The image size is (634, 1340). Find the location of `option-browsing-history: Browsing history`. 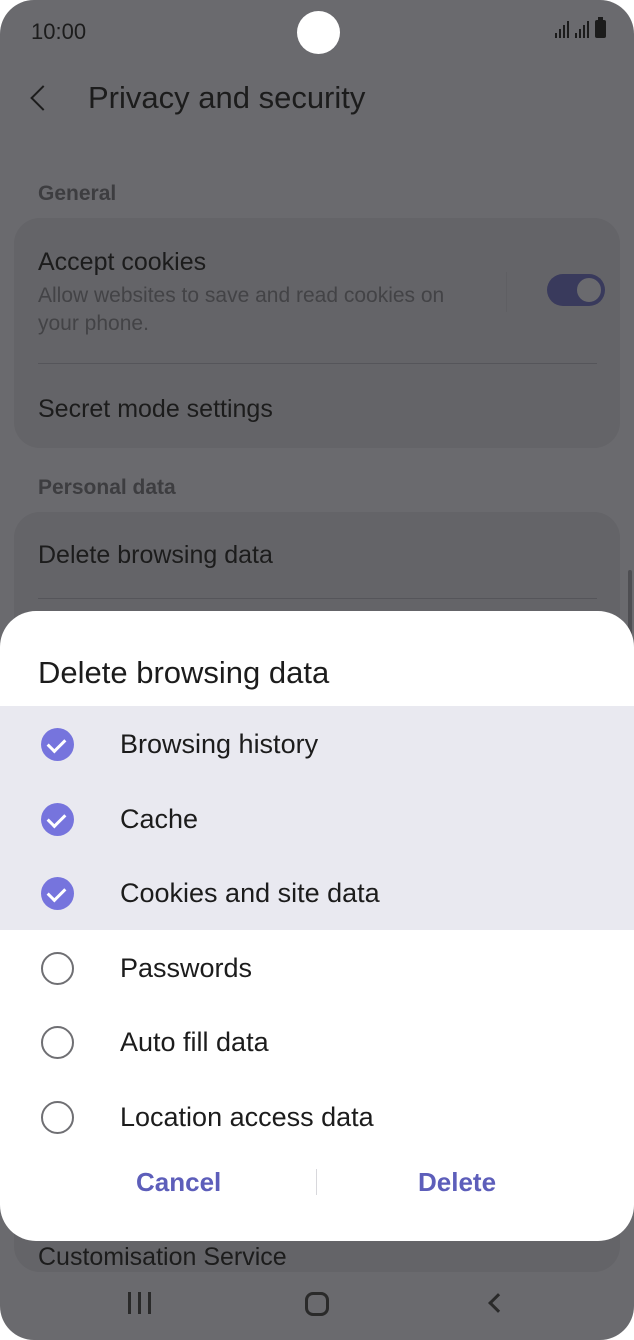

option-browsing-history: Browsing history is located at coordinates (317, 744).